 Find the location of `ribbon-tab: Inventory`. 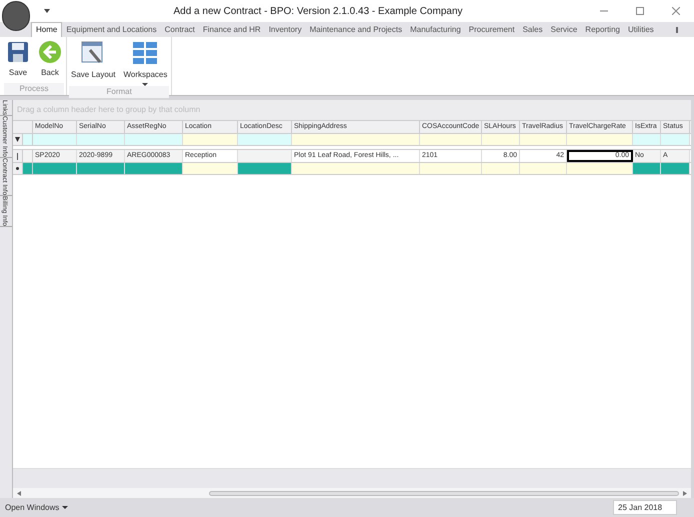

ribbon-tab: Inventory is located at coordinates (285, 29).